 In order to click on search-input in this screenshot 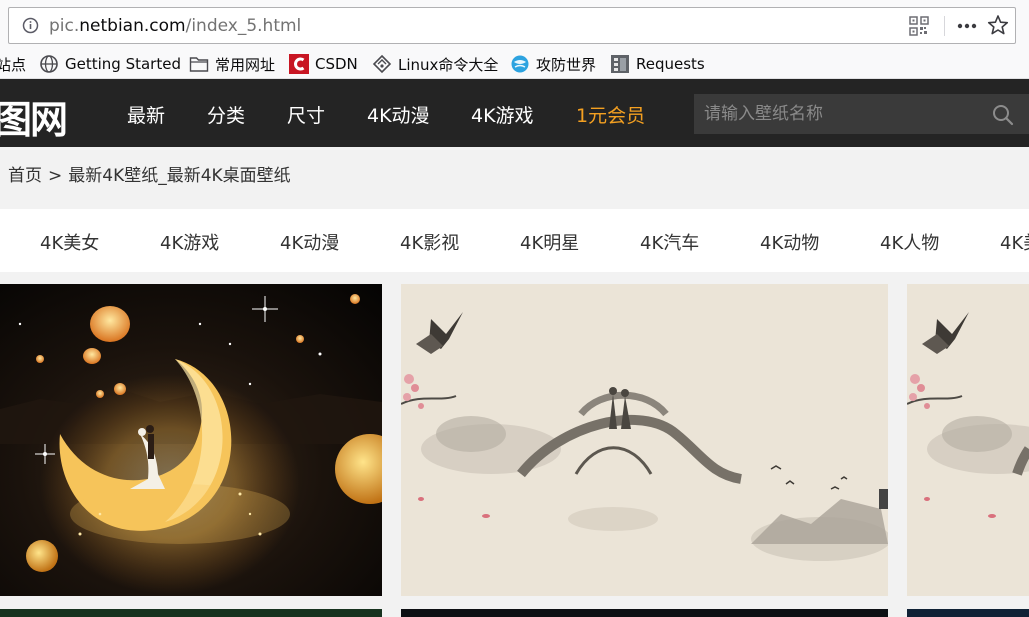, I will do `click(839, 114)`.